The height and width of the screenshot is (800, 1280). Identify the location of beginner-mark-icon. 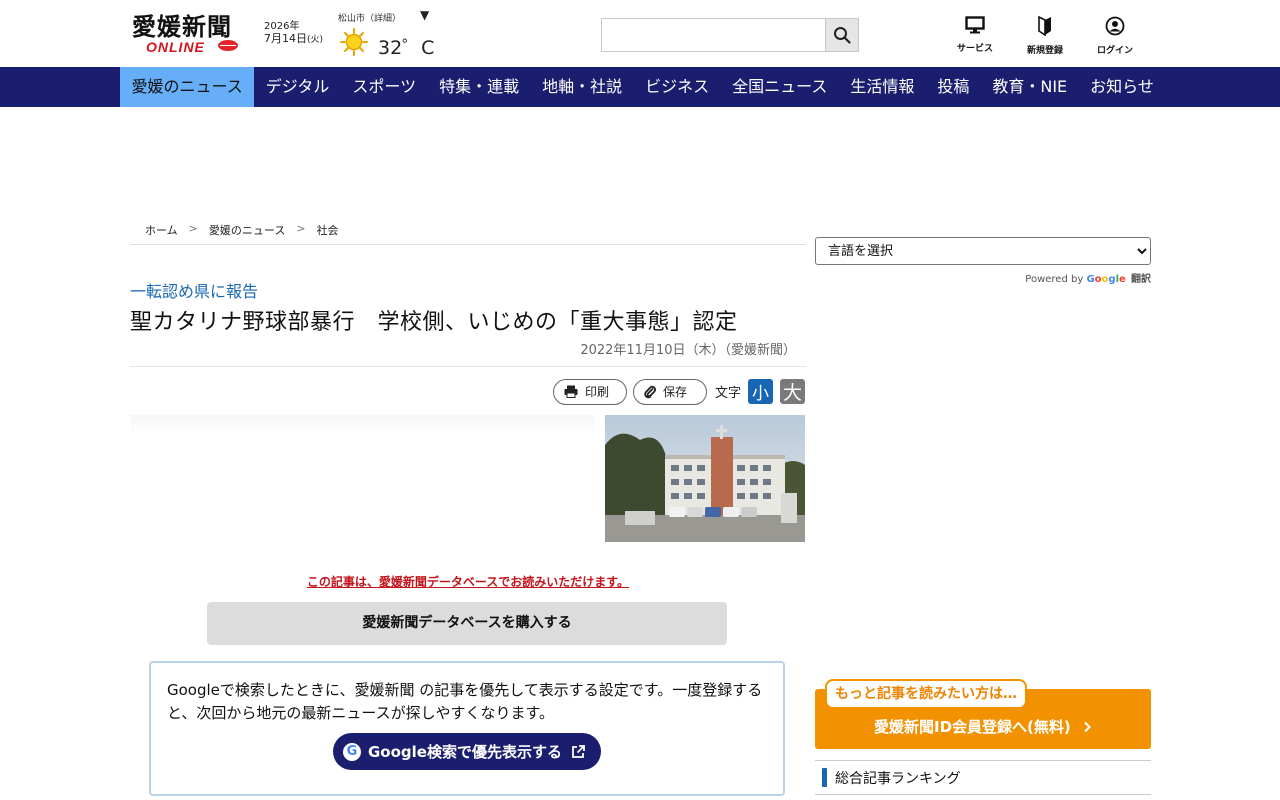
(1044, 26).